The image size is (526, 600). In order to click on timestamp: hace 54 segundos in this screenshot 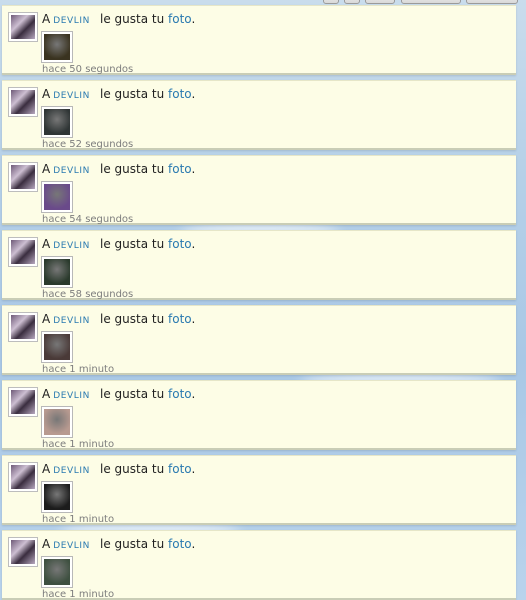, I will do `click(88, 219)`.